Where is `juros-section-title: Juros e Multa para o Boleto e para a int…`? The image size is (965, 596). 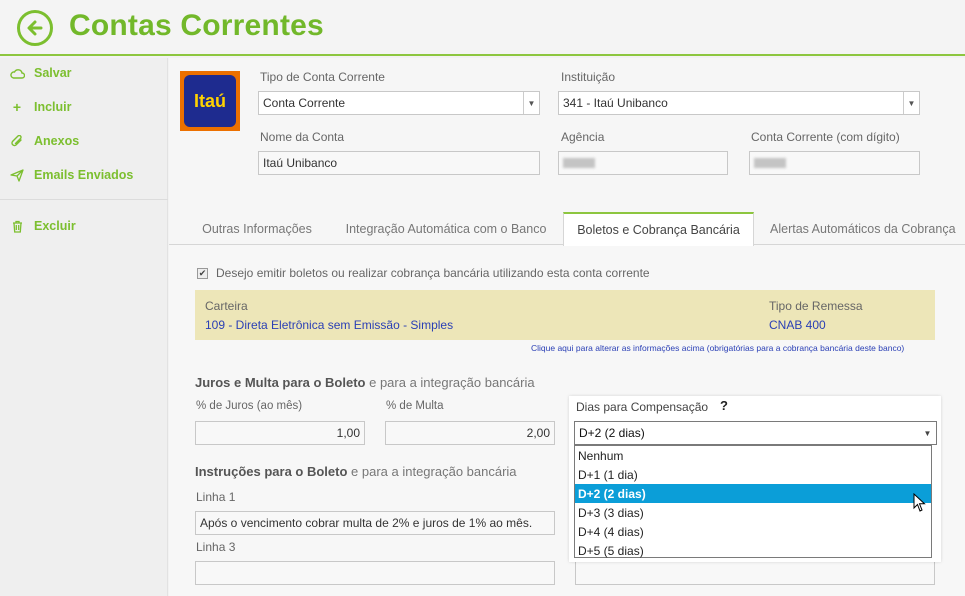 juros-section-title: Juros e Multa para o Boleto e para a int… is located at coordinates (365, 382).